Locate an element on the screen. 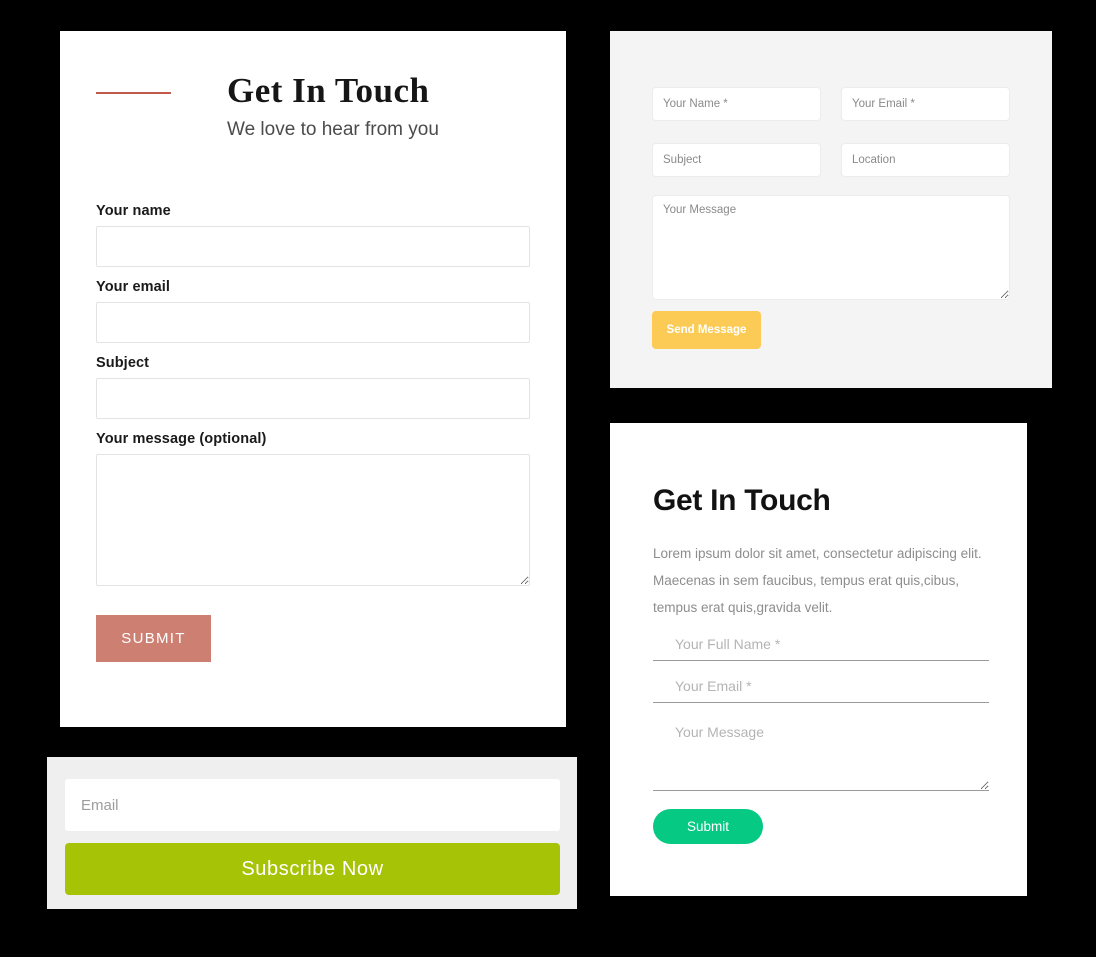  minimal-panel-title: Get In Touch is located at coordinates (742, 500).